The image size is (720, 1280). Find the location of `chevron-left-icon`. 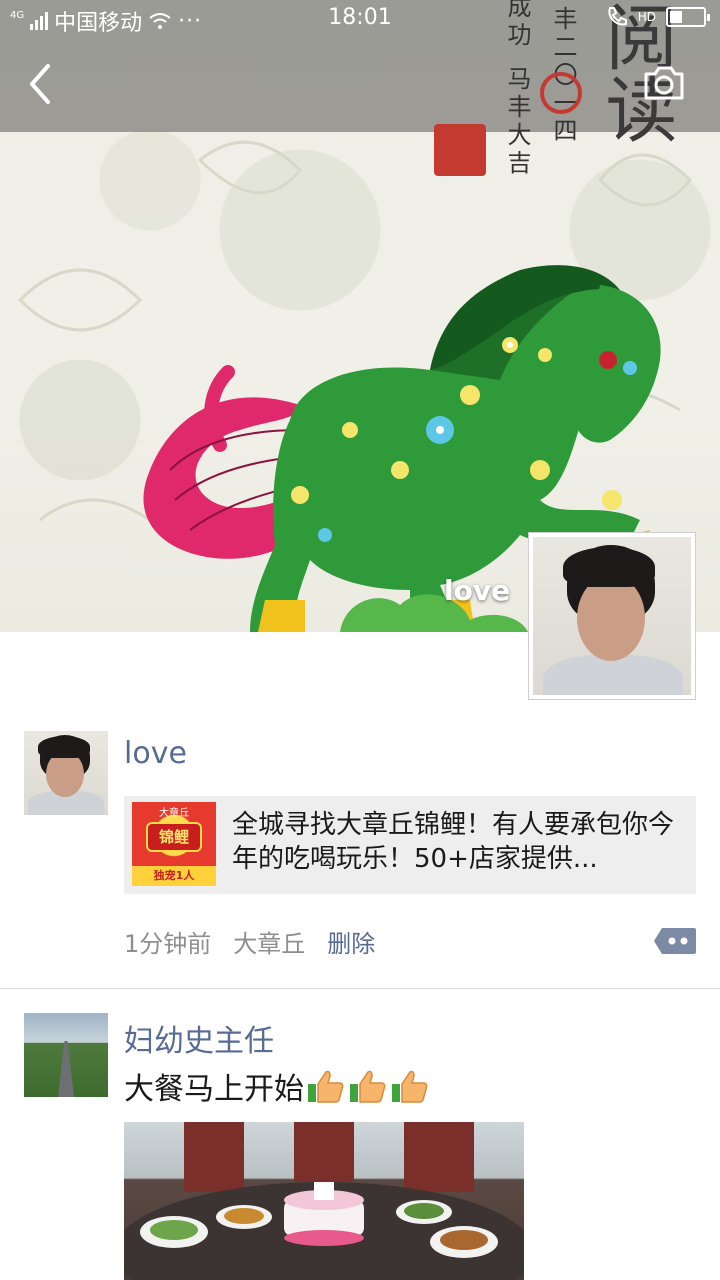

chevron-left-icon is located at coordinates (40, 84).